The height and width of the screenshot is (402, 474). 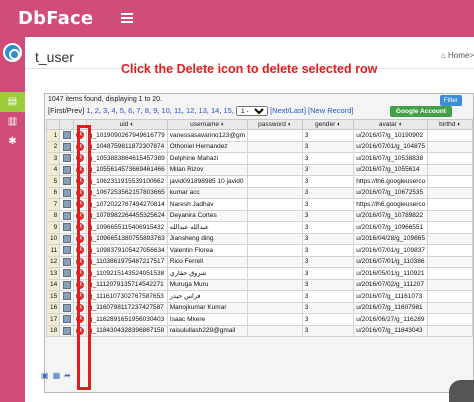 What do you see at coordinates (207, 215) in the screenshot?
I see `cell-username: Deyanira Cortes` at bounding box center [207, 215].